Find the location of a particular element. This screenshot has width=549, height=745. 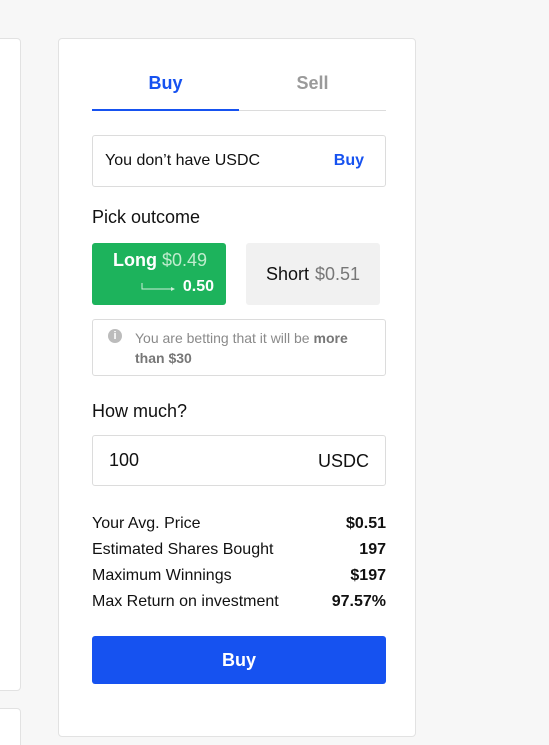

stat-value: 97.57% is located at coordinates (358, 601).